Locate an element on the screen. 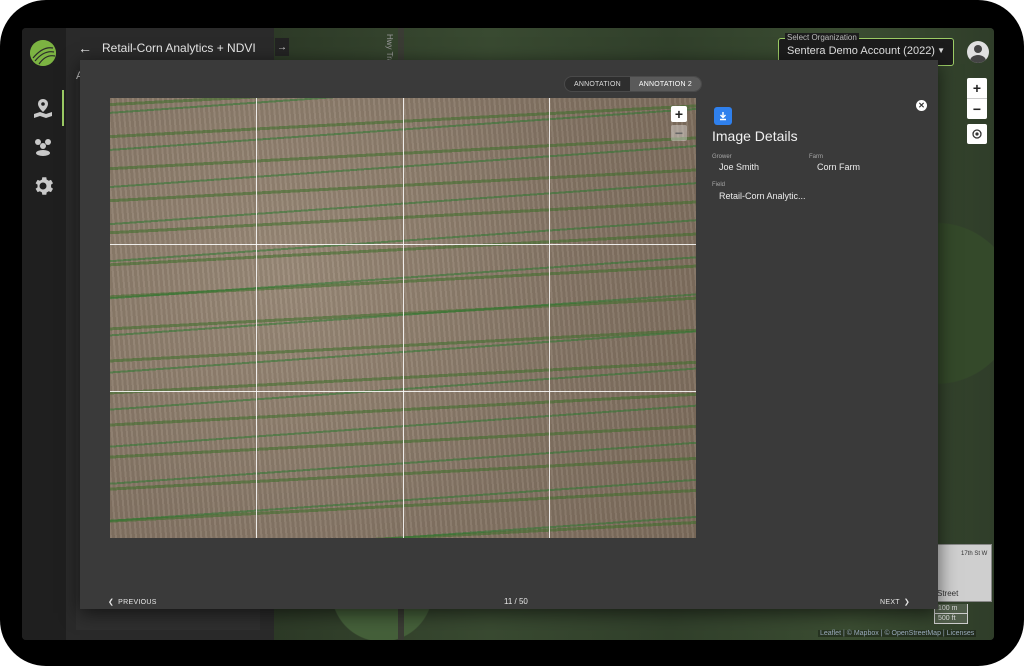 Image resolution: width=1024 pixels, height=666 pixels. chevron-left-icon: ❮ is located at coordinates (111, 602).